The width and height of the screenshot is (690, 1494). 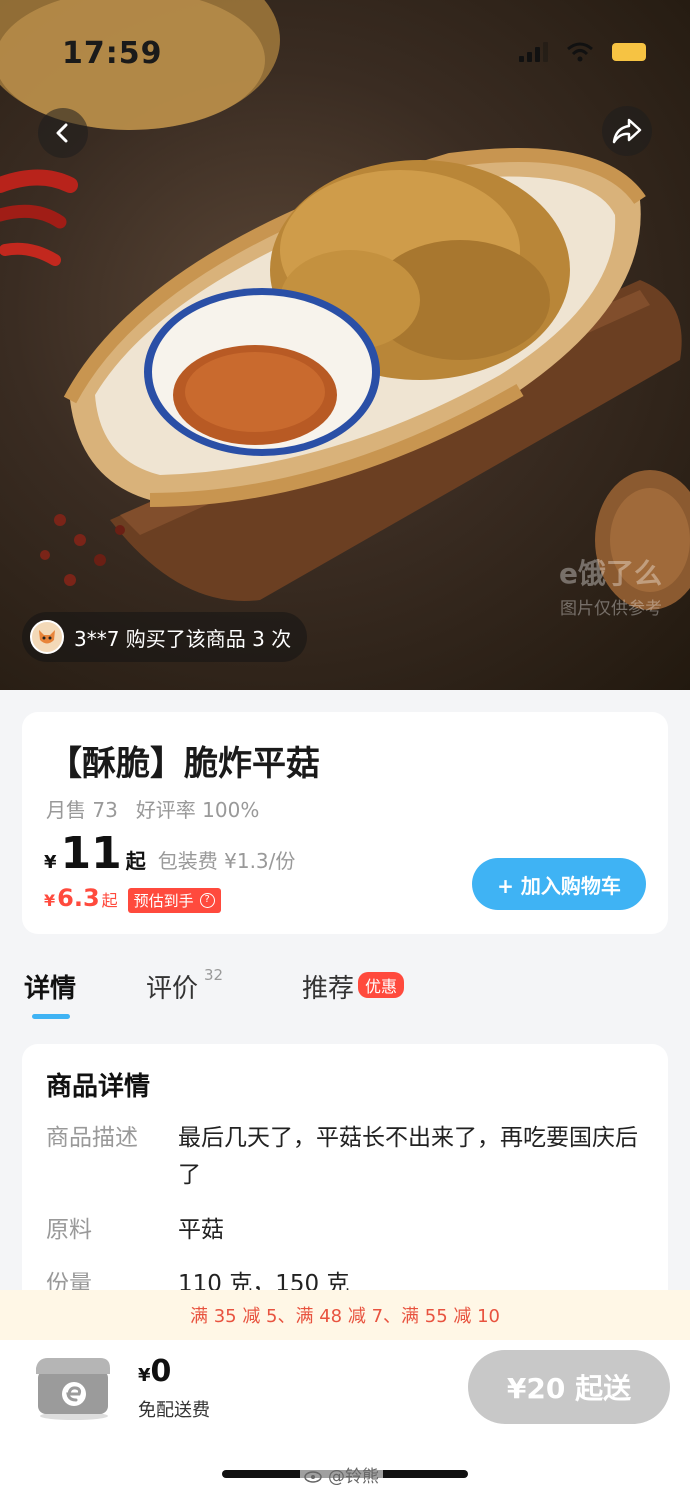 I want to click on tab-reviews-label: 评价, so click(x=172, y=989).